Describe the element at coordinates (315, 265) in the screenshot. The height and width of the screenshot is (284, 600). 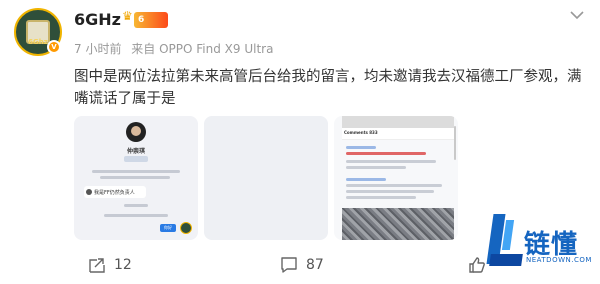
I see `comment-count: 87` at that location.